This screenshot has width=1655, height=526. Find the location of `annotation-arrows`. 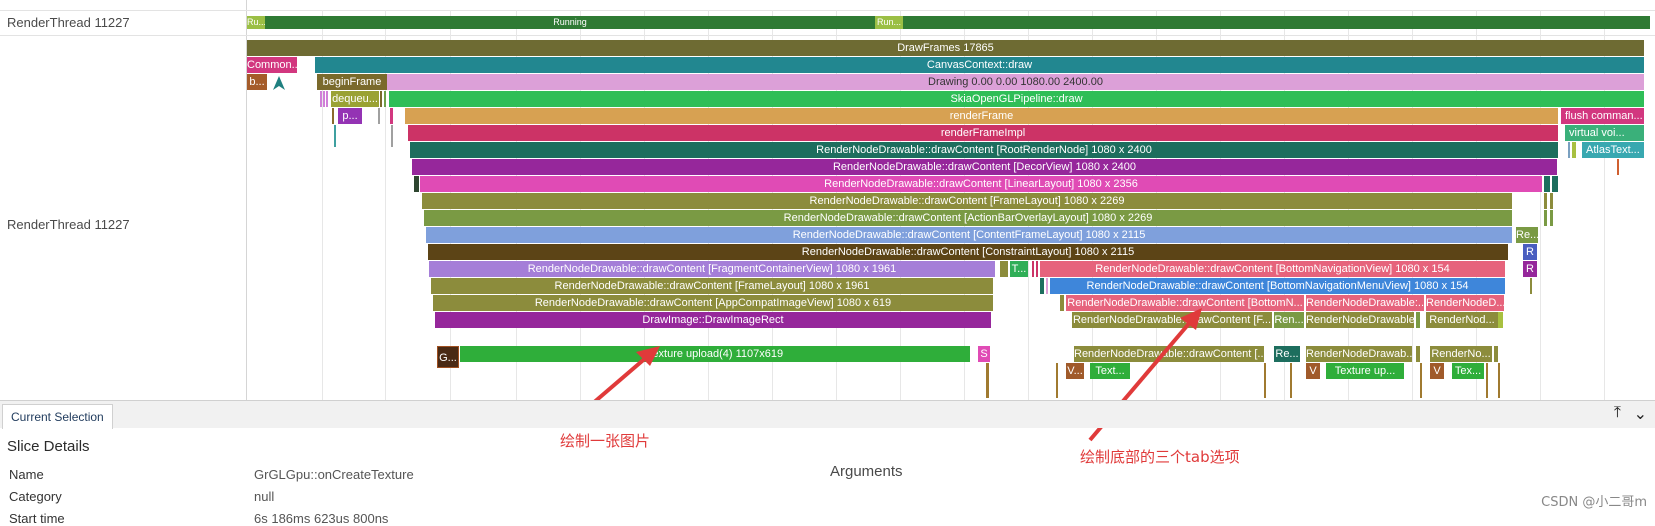

annotation-arrows is located at coordinates (892, 375).